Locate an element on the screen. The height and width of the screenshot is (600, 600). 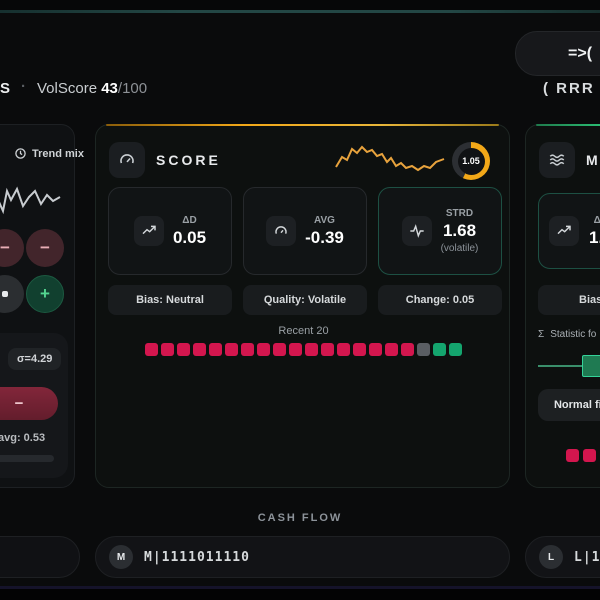
score-ring-value: 1.05 is located at coordinates (471, 161).